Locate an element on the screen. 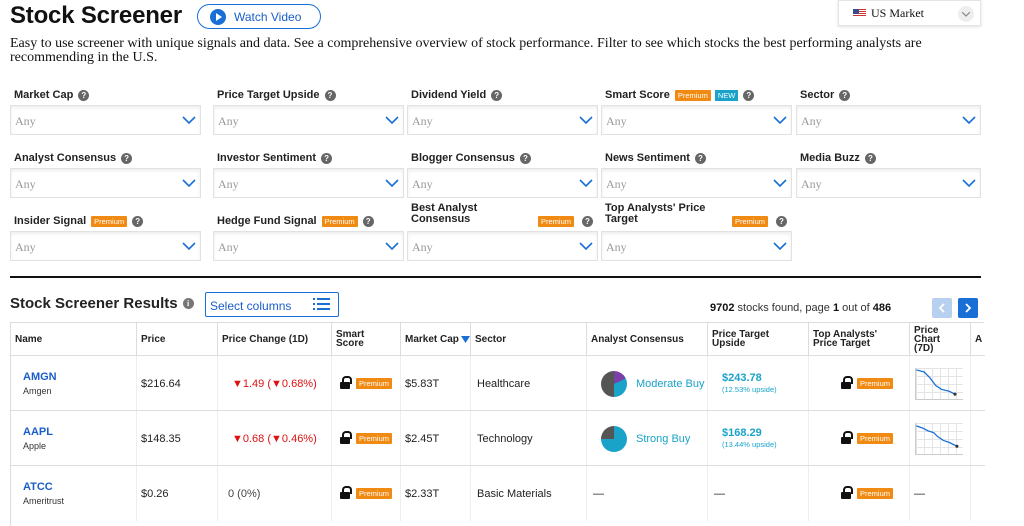 This screenshot has height=526, width=1024. us-flag-icon is located at coordinates (859, 13).